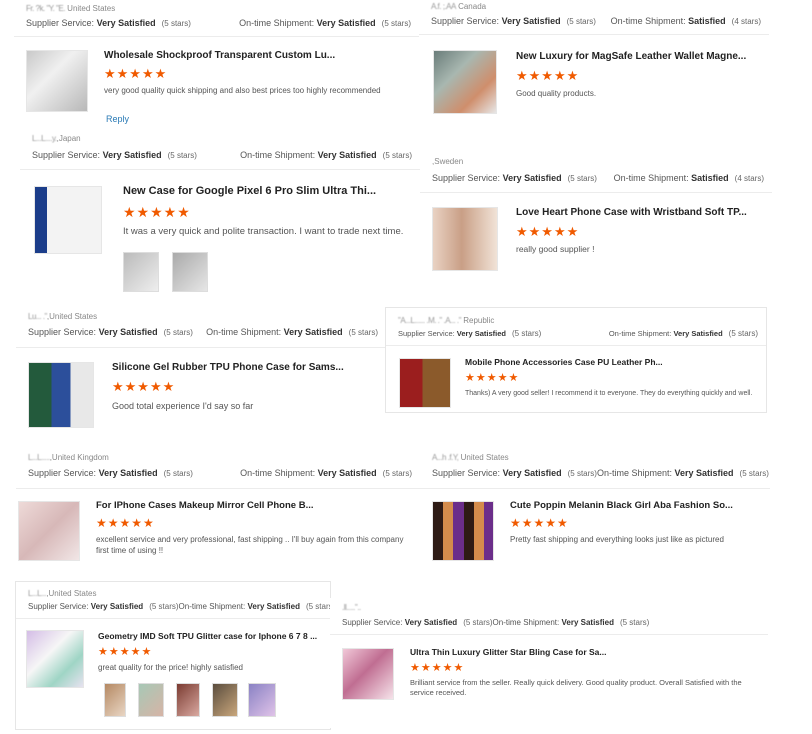  What do you see at coordinates (710, 178) in the screenshot?
I see `ontime-value: Satisfied` at bounding box center [710, 178].